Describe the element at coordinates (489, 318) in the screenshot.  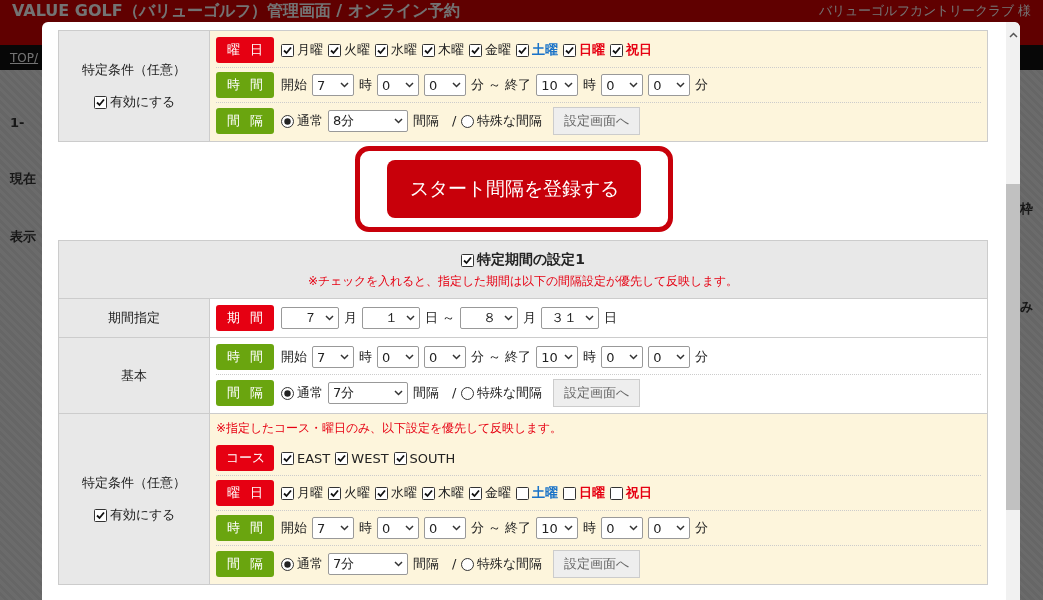
I see `select-field: ８` at that location.